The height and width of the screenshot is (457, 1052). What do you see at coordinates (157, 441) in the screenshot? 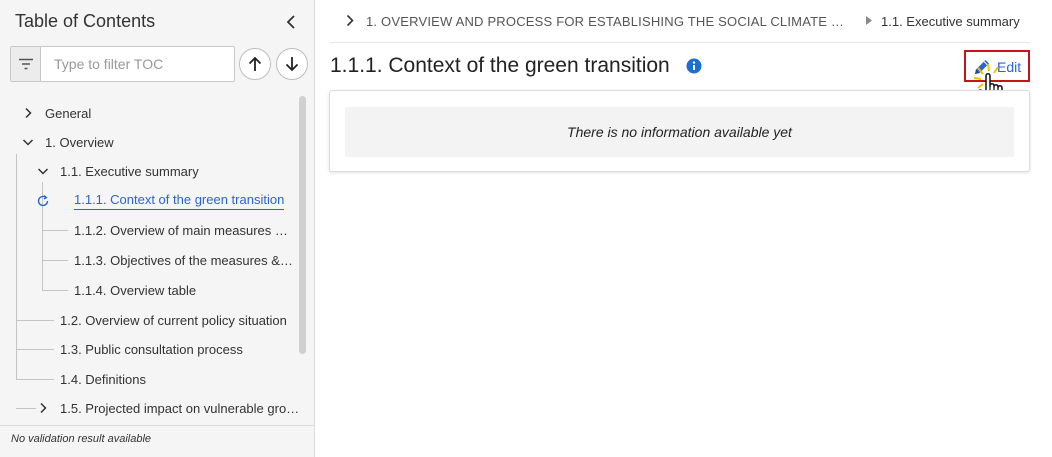
I see `validation-footer: No validation result available` at bounding box center [157, 441].